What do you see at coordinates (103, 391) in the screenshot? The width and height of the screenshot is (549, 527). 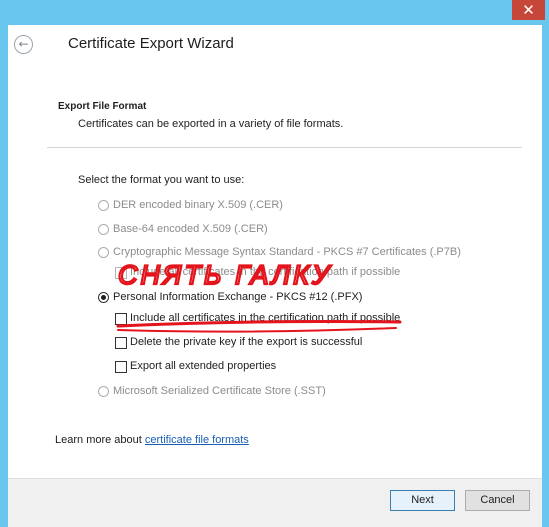 I see `radio-sst` at bounding box center [103, 391].